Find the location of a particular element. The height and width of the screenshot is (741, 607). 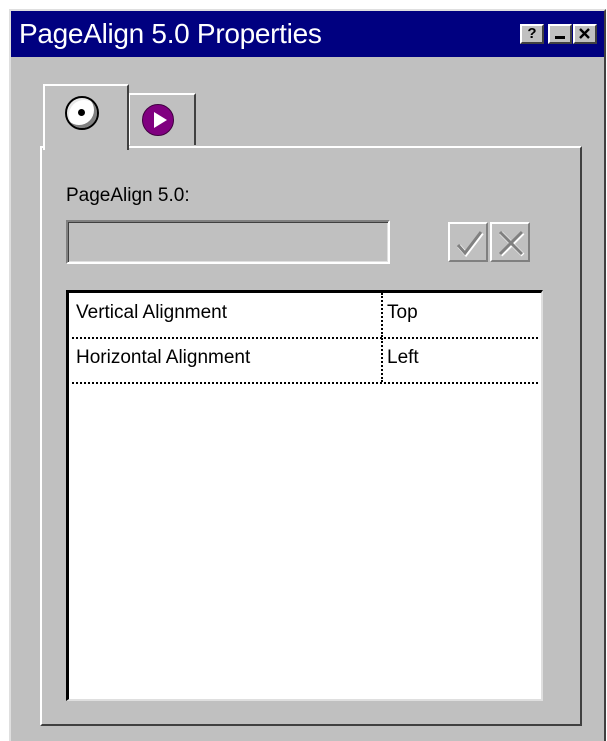

tab-general is located at coordinates (86, 119).